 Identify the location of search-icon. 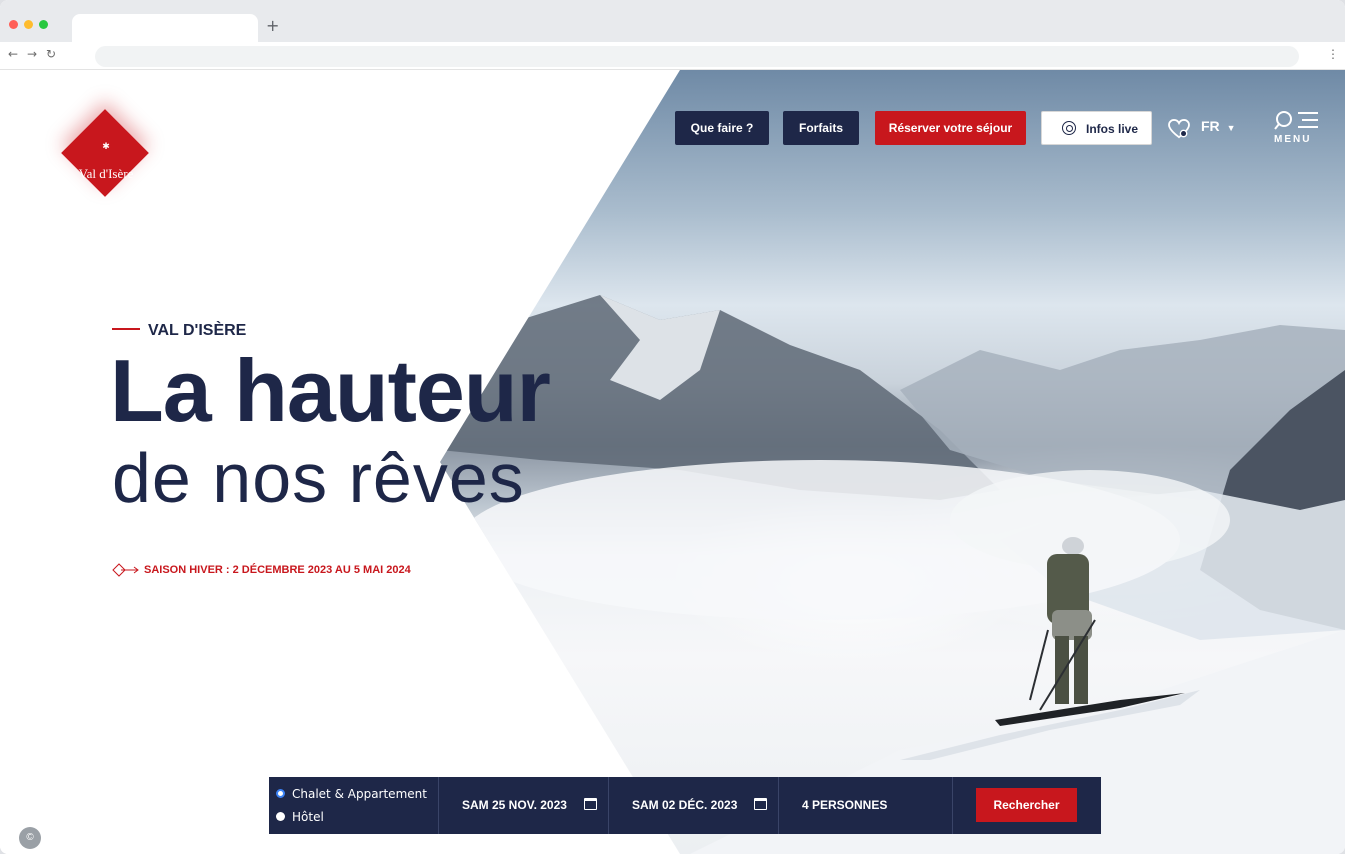
(1283, 120).